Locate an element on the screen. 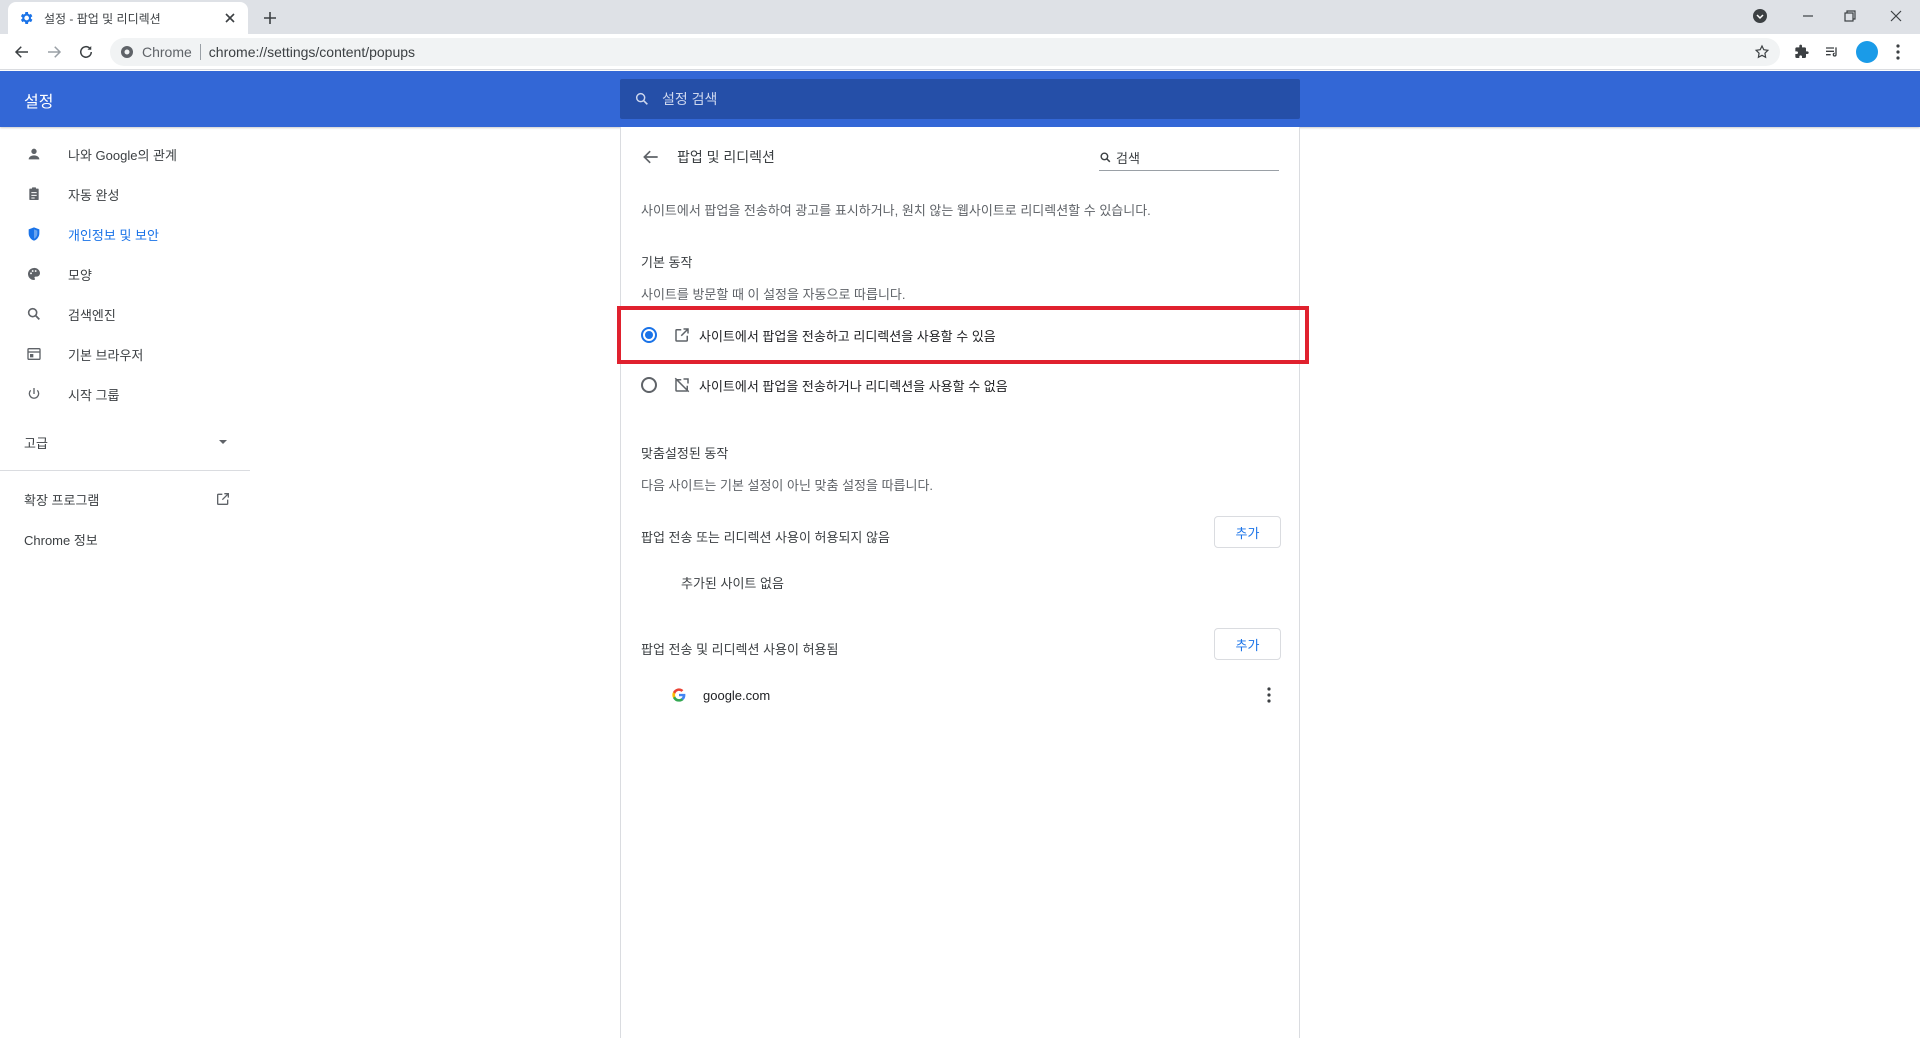  close-window-icon is located at coordinates (1896, 16).